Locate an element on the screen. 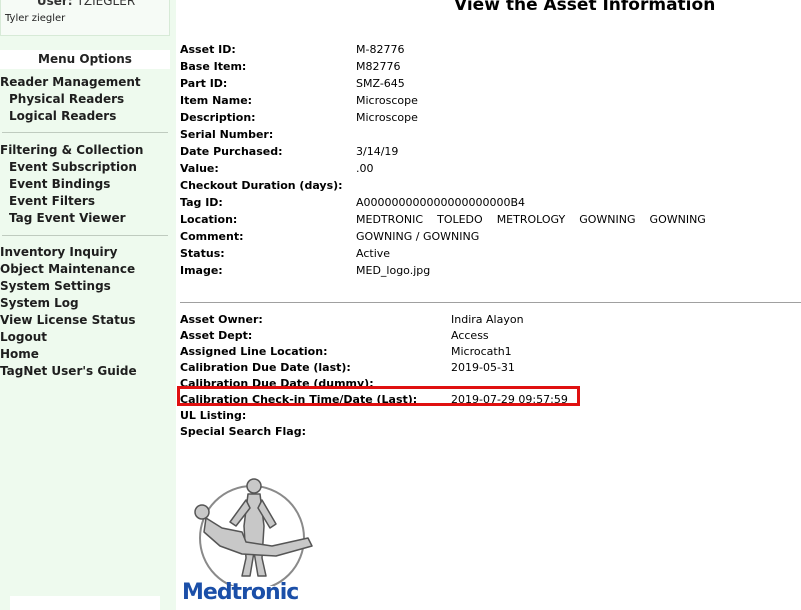  field-row-date-purchased: Date Purchased: 3/14/19 is located at coordinates (289, 151).